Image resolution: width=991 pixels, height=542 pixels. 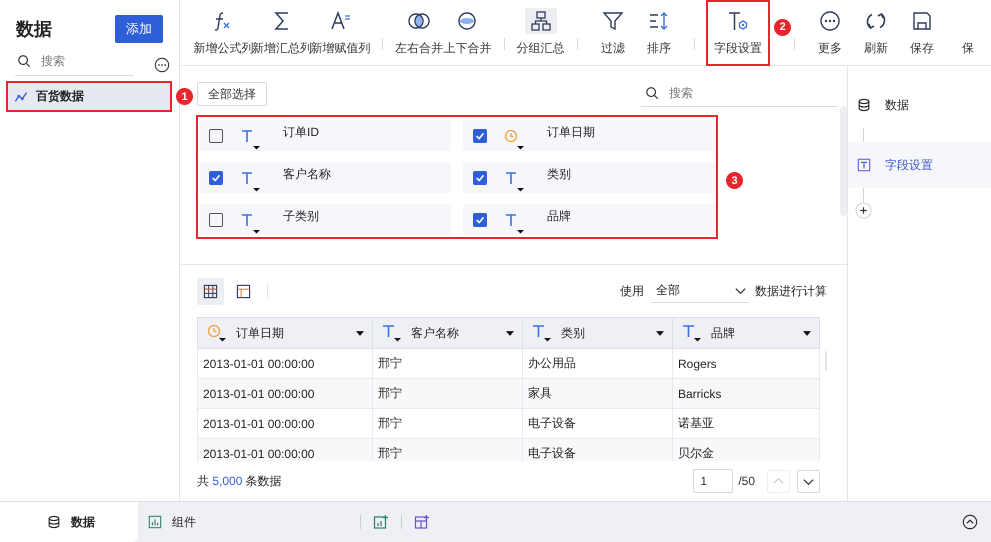 What do you see at coordinates (746, 481) in the screenshot?
I see `page-count: /50` at bounding box center [746, 481].